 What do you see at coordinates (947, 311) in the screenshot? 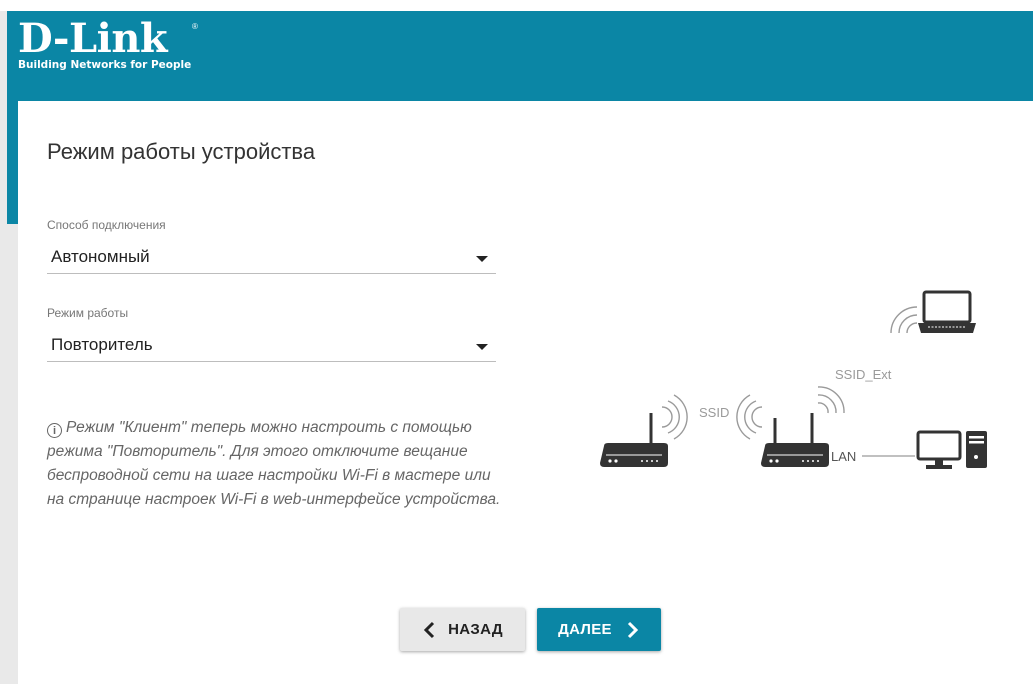
I see `laptop-icon` at bounding box center [947, 311].